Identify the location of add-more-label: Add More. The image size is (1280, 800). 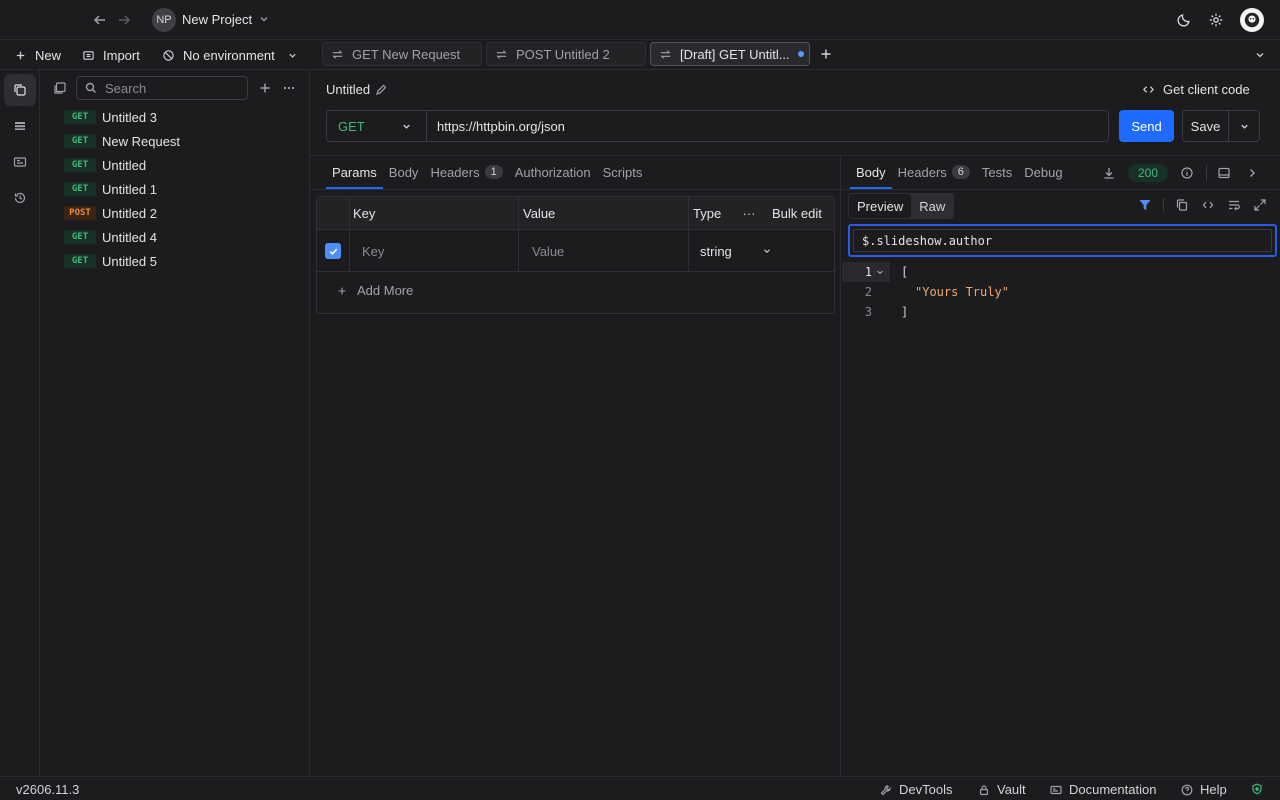
(385, 290).